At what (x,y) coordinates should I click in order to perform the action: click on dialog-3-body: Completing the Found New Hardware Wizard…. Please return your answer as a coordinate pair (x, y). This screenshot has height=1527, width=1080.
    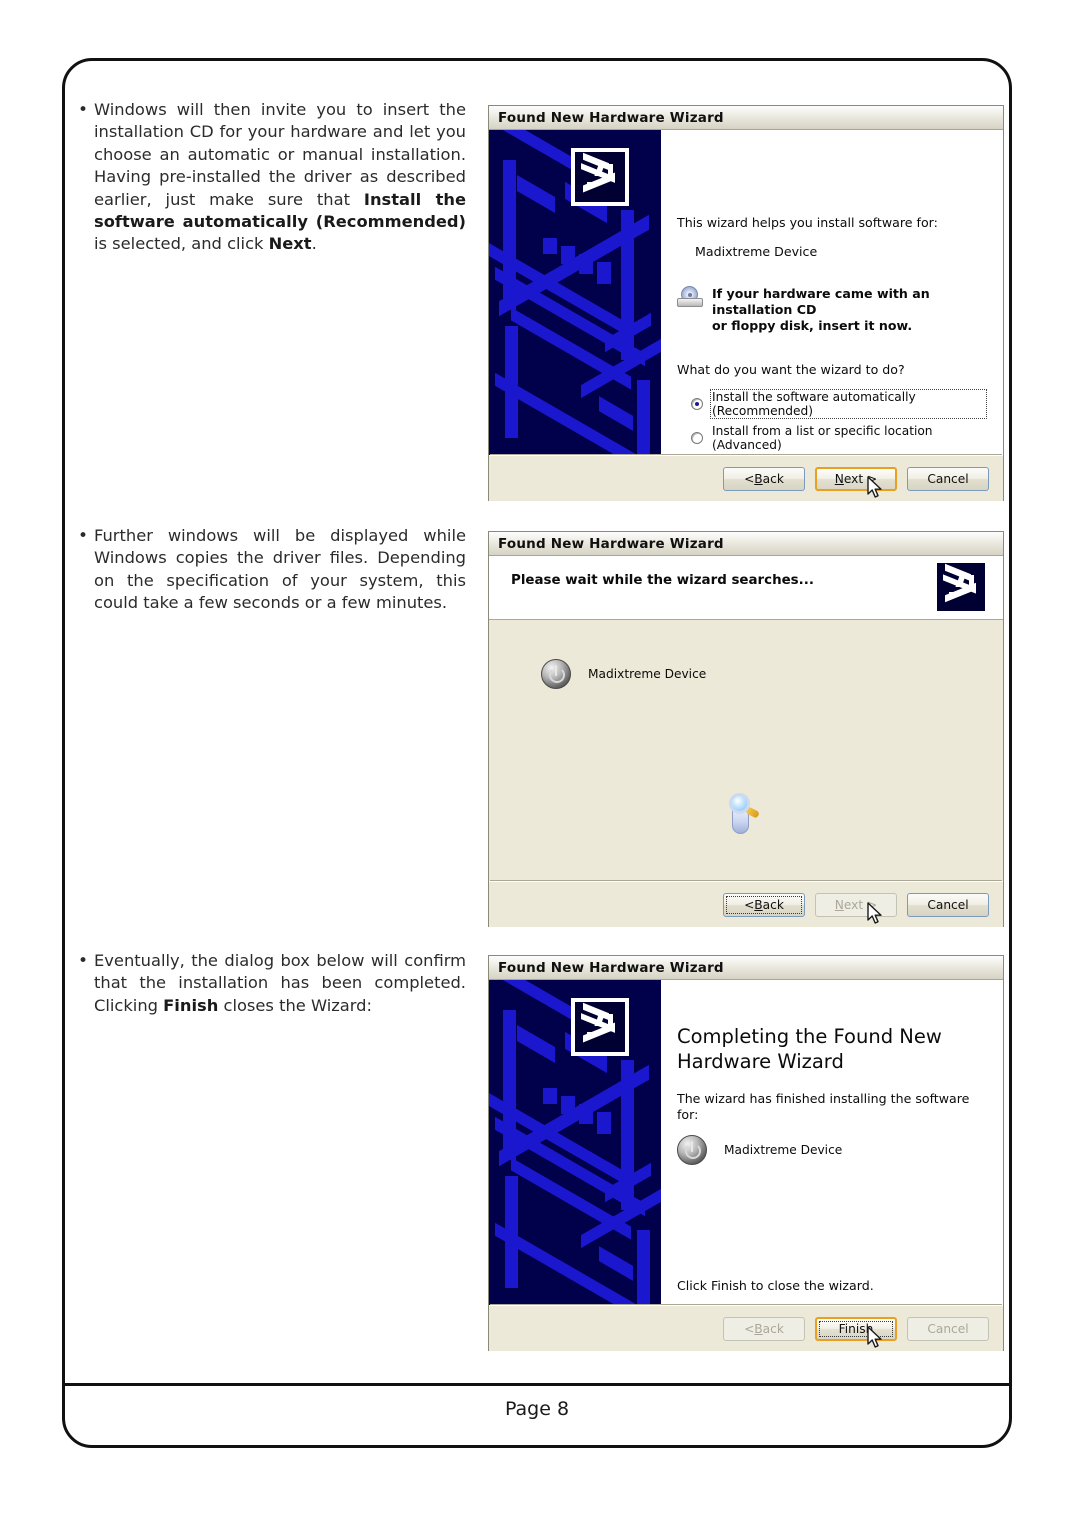
    Looking at the image, I should click on (746, 1165).